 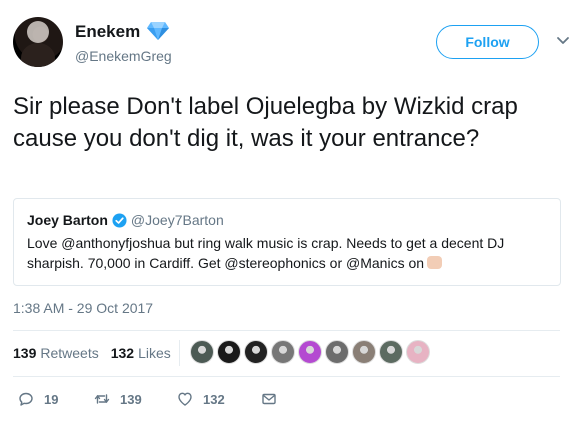 I want to click on envelope-icon, so click(x=269, y=399).